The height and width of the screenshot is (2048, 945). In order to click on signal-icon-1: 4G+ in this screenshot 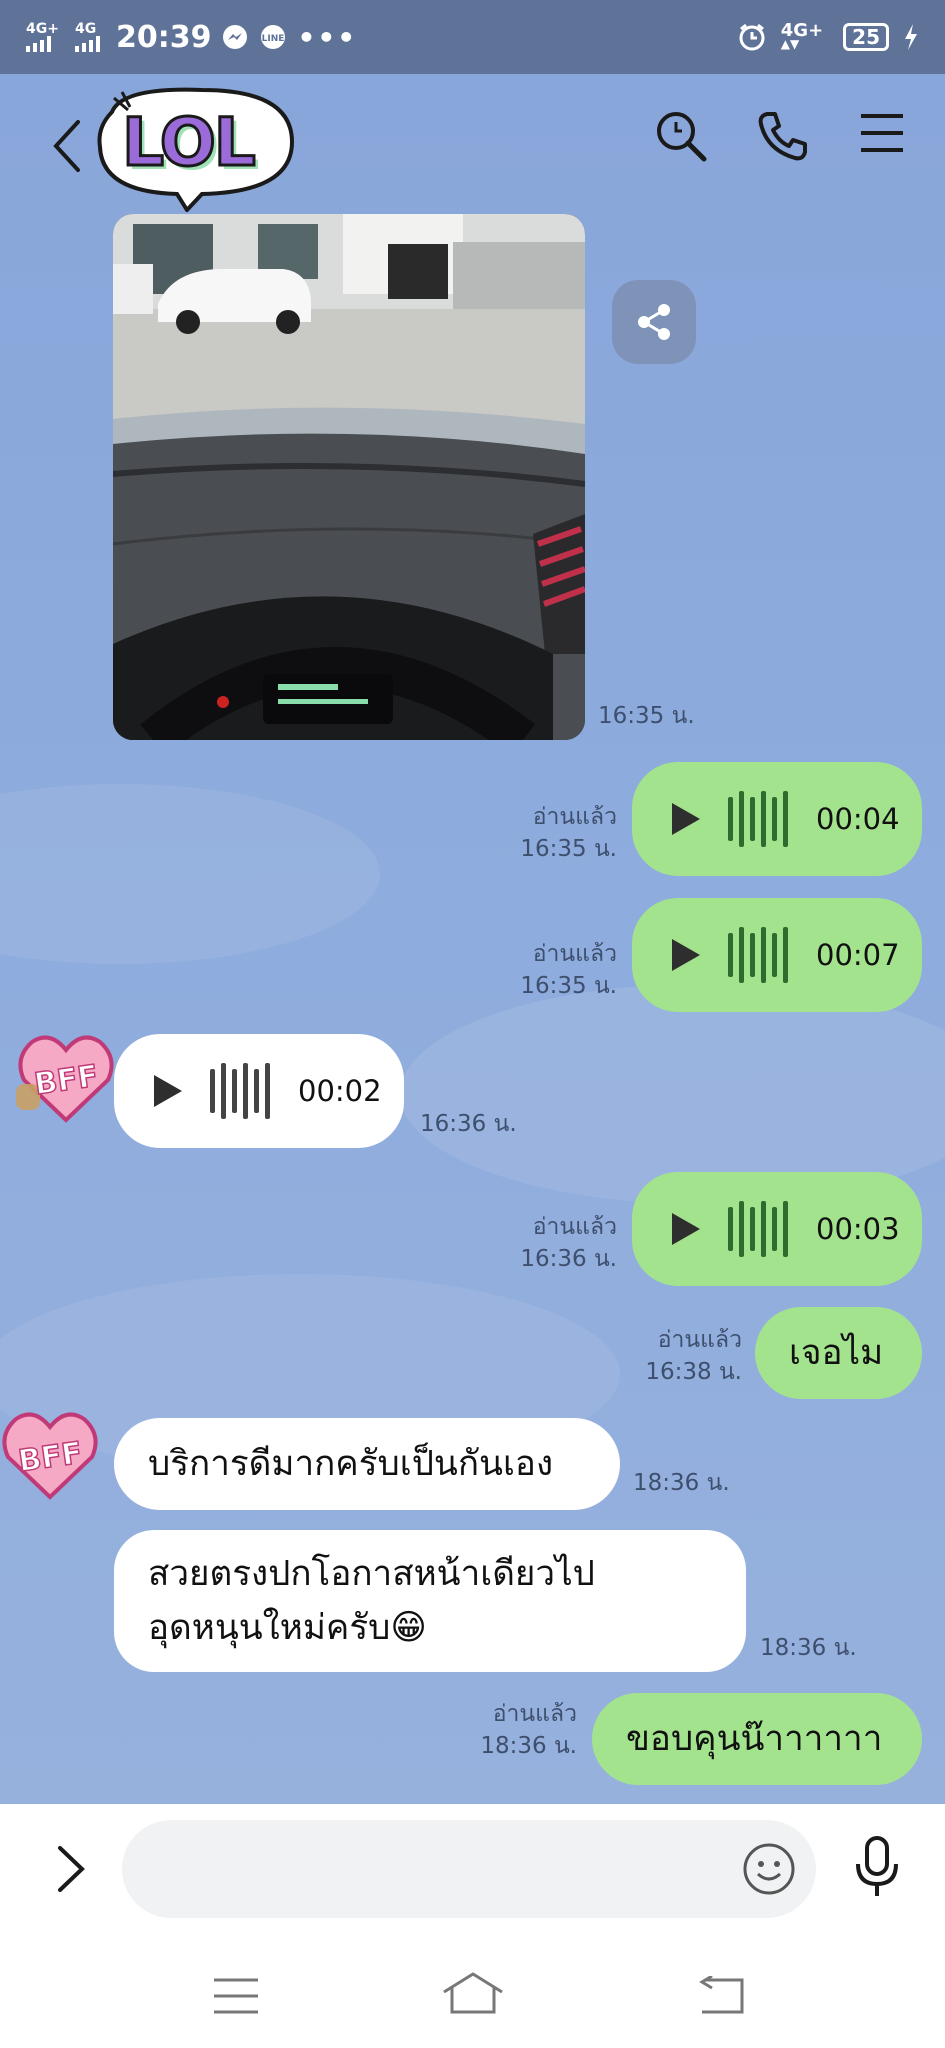, I will do `click(42, 37)`.